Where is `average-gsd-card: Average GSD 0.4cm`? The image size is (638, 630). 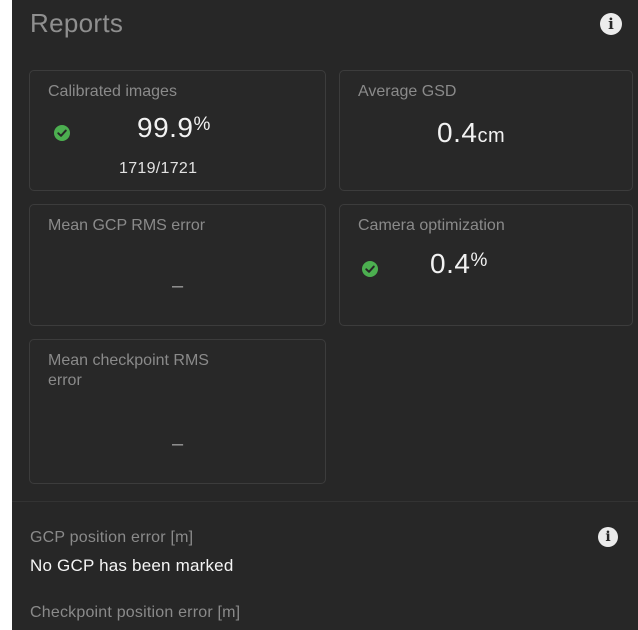
average-gsd-card: Average GSD 0.4cm is located at coordinates (486, 130).